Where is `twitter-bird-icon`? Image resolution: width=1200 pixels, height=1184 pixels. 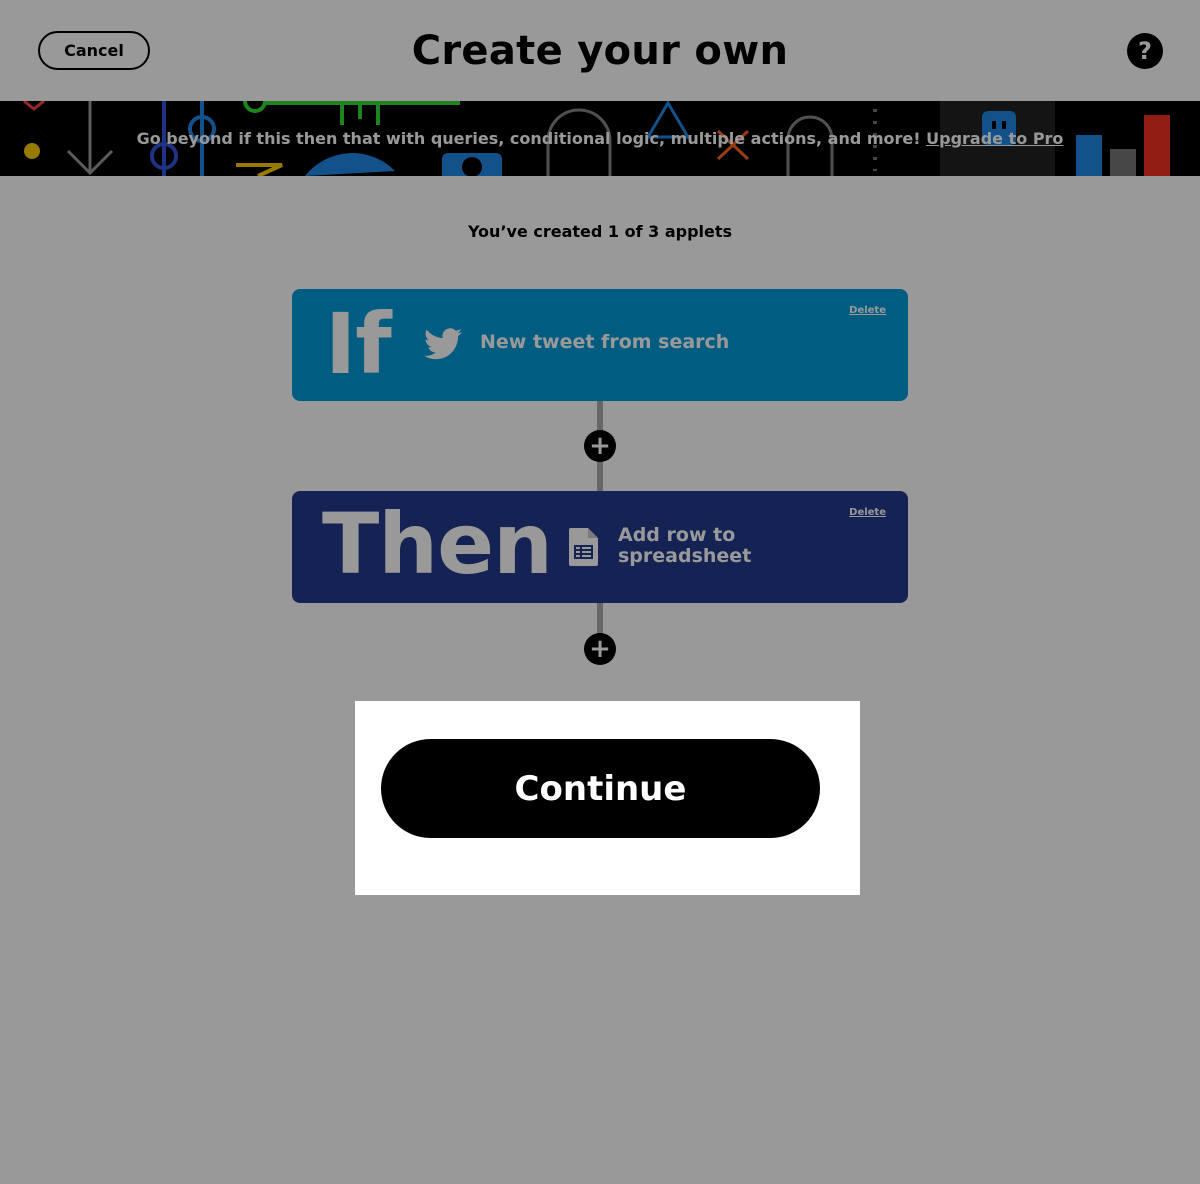 twitter-bird-icon is located at coordinates (443, 344).